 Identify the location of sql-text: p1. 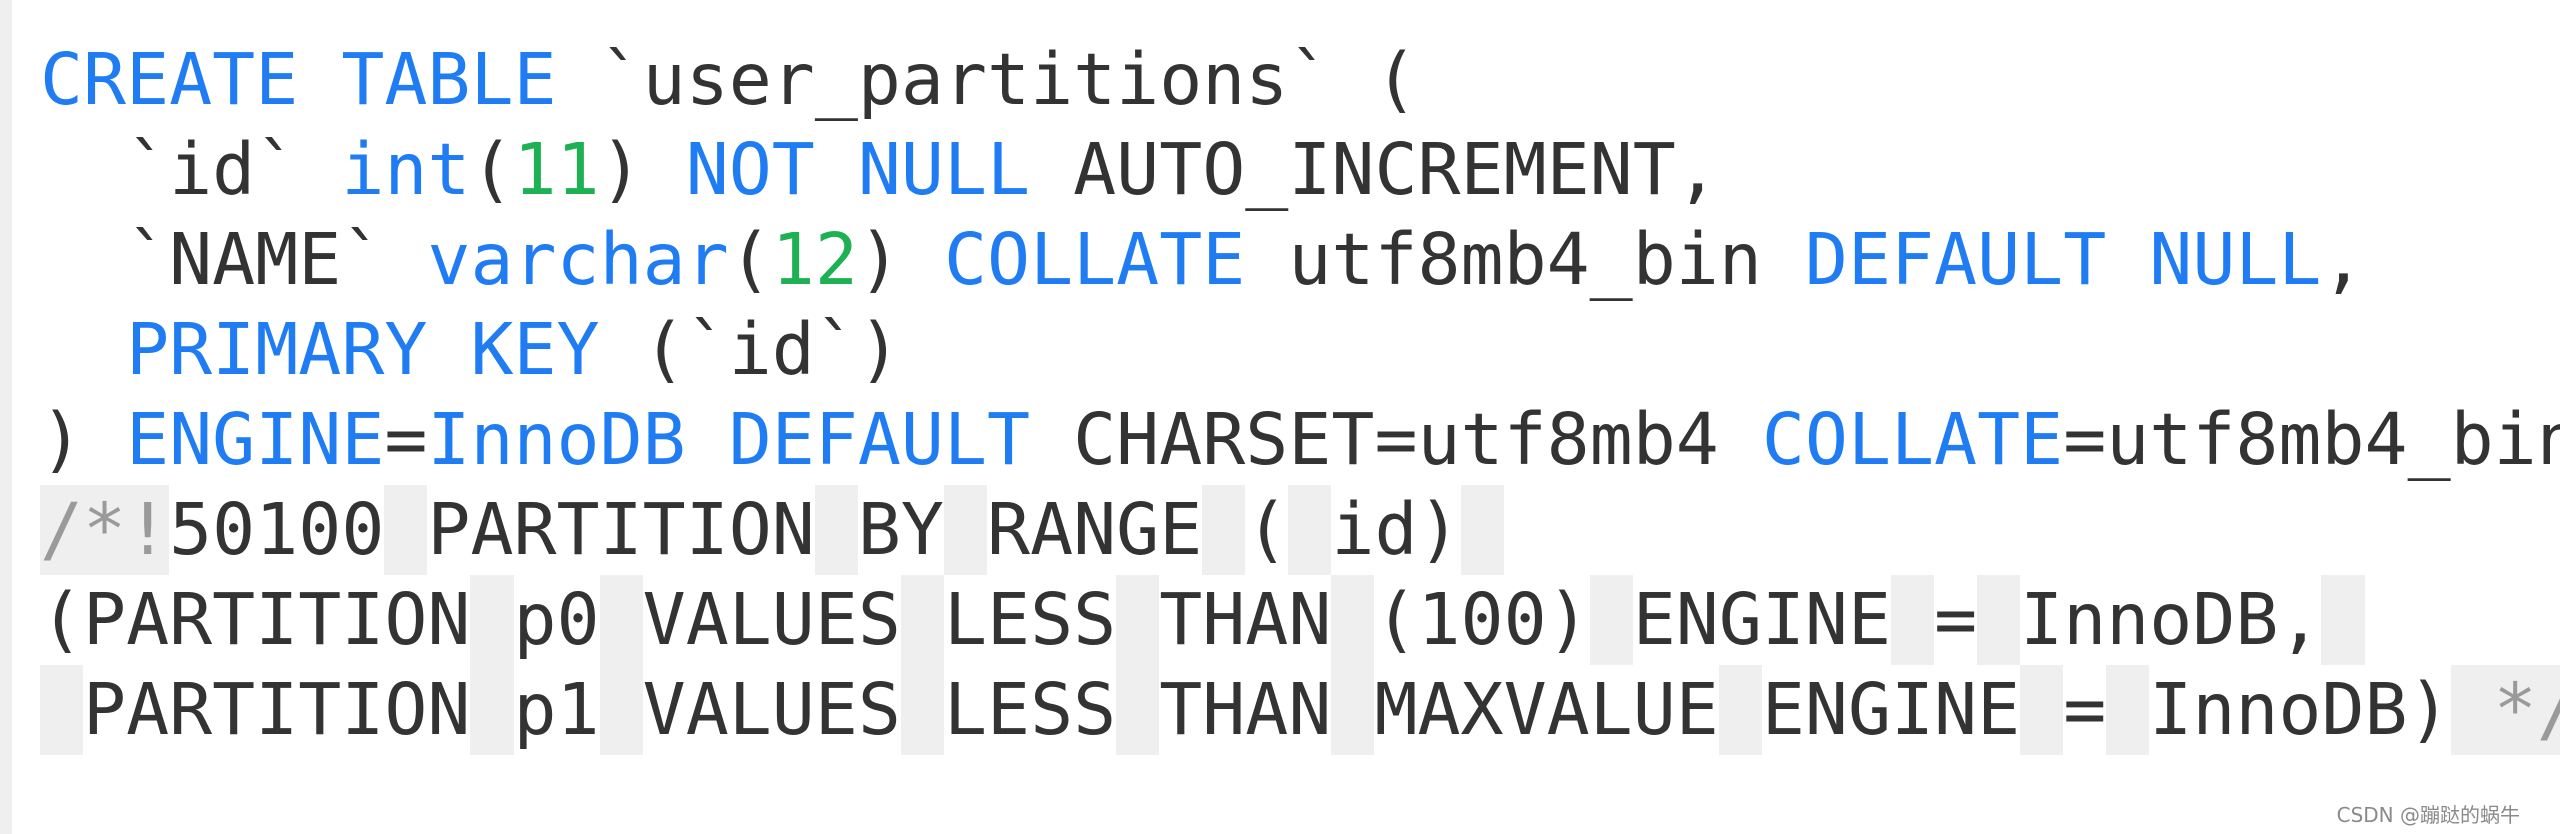
(556, 709).